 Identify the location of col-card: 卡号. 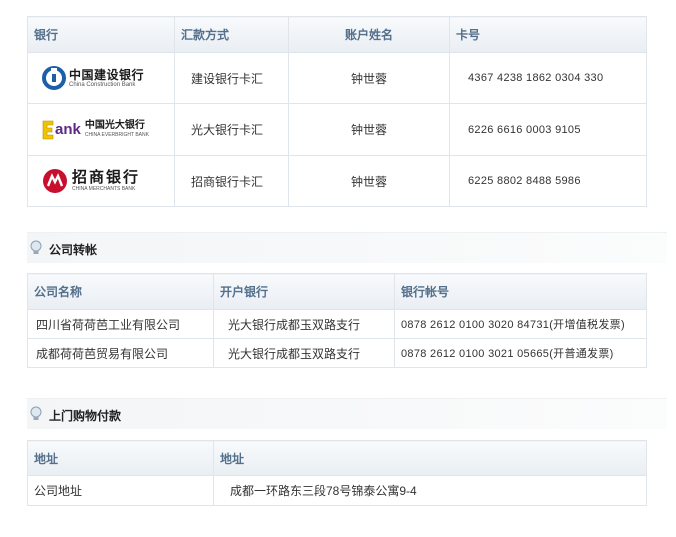
(548, 34).